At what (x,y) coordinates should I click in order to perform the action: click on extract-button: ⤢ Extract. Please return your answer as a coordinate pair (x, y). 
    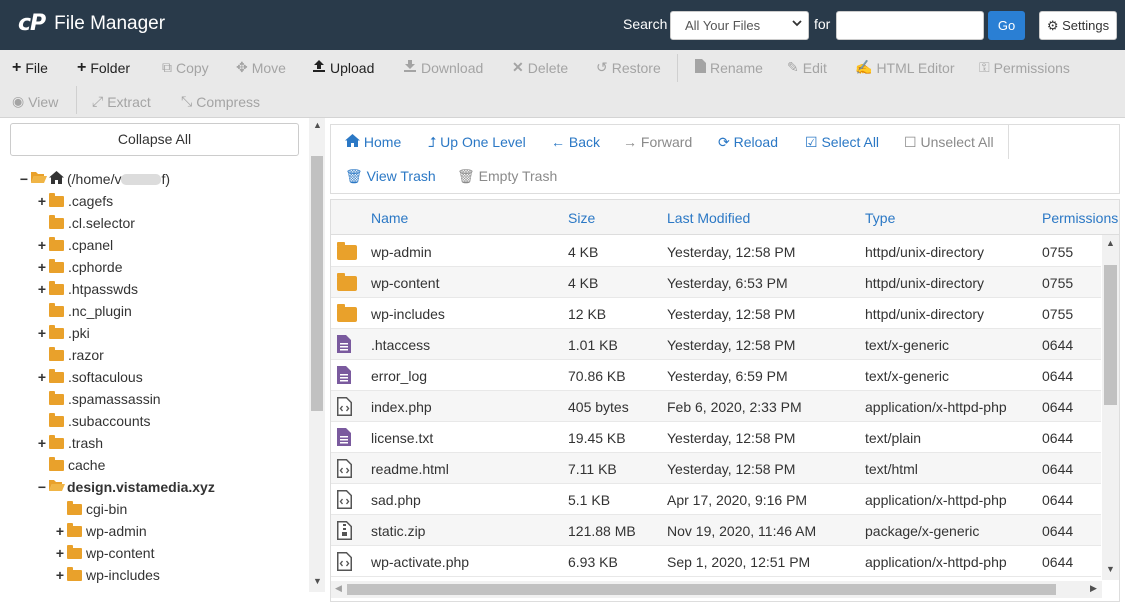
    Looking at the image, I should click on (121, 101).